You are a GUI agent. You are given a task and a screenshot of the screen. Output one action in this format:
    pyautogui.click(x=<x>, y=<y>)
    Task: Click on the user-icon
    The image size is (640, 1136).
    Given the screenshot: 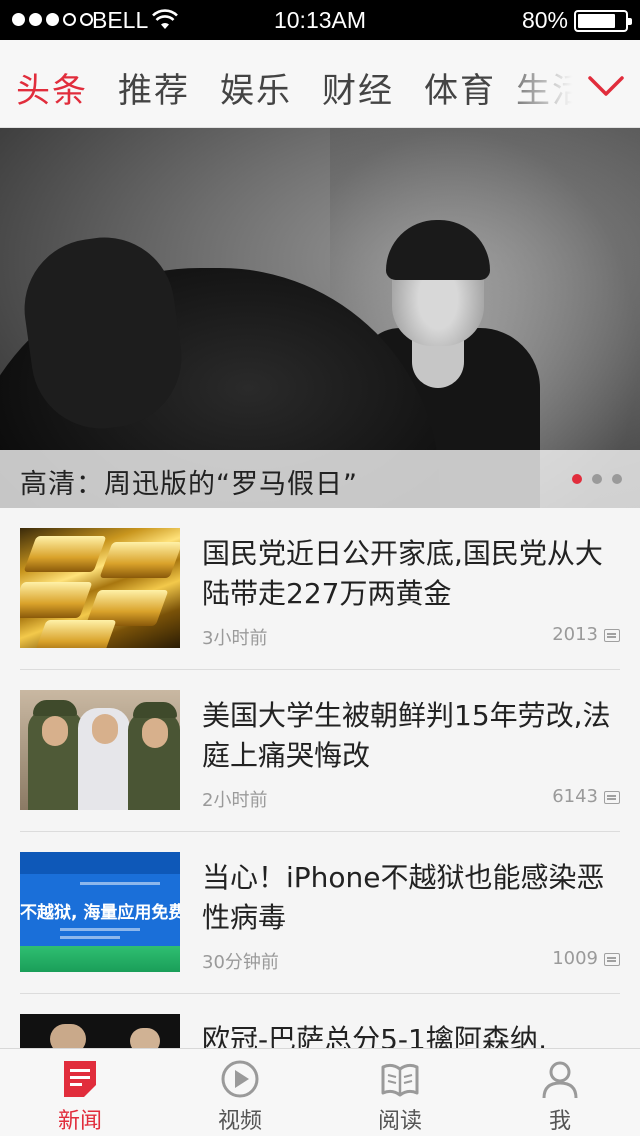 What is the action you would take?
    pyautogui.click(x=560, y=1080)
    